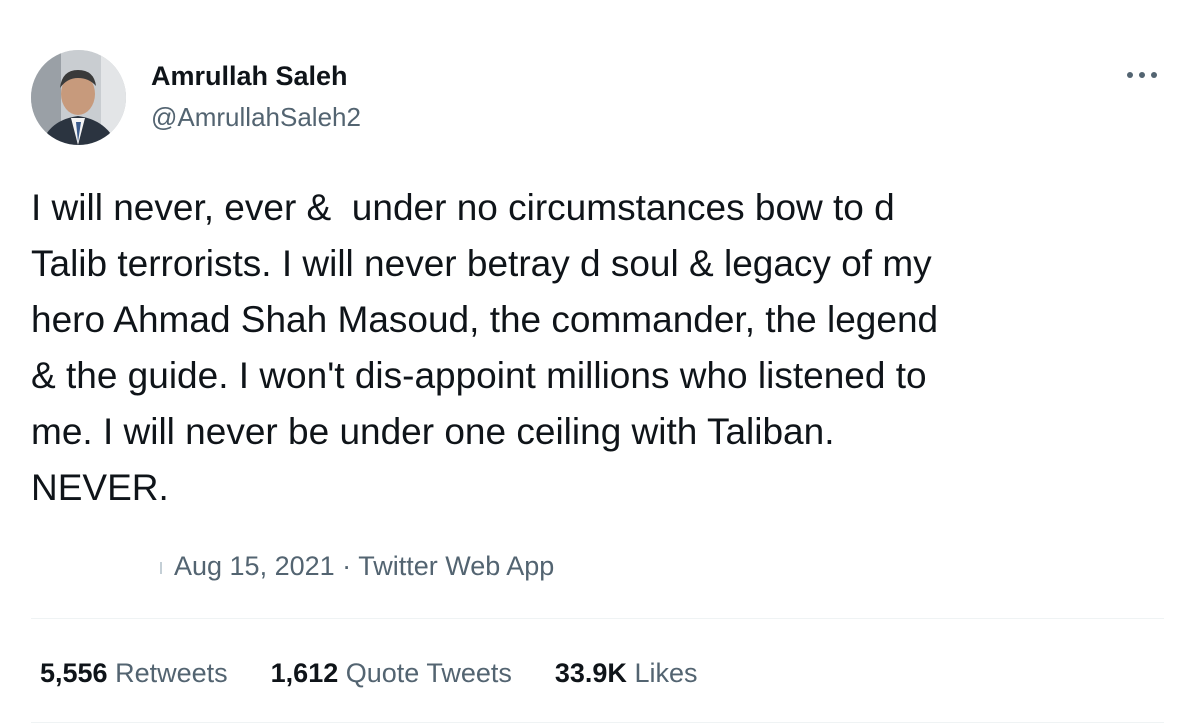 The image size is (1197, 726). I want to click on quote-tweets-count: 1,612, so click(304, 673).